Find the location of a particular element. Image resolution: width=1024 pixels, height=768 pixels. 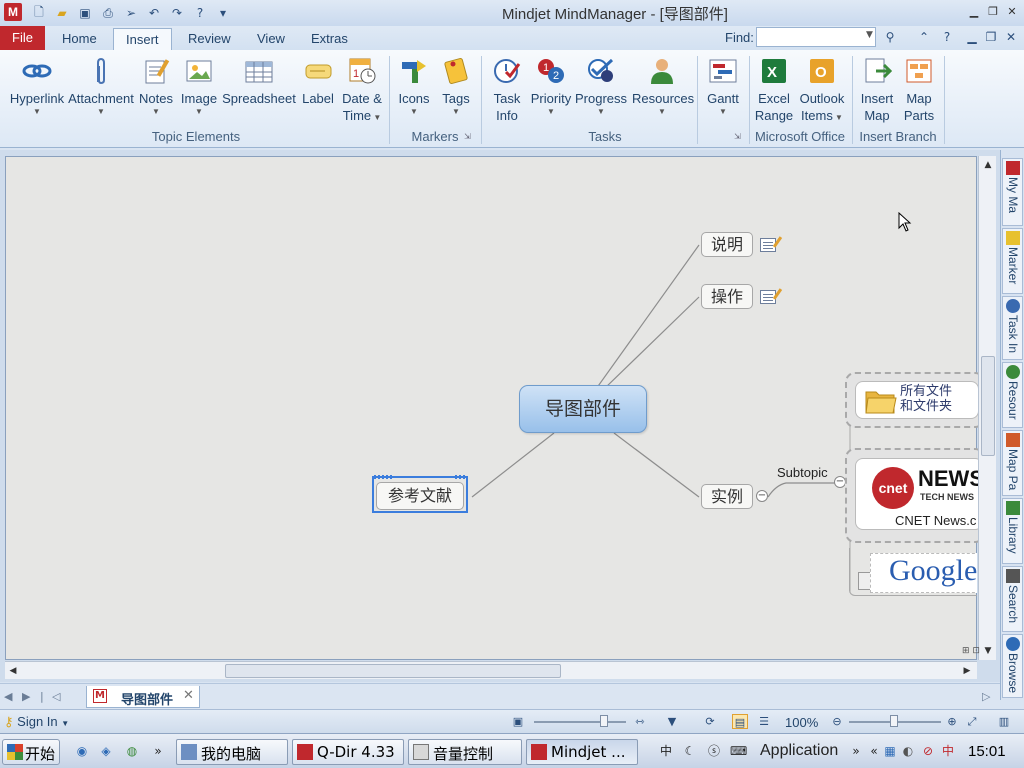

side-tab-library: Library is located at coordinates (1012, 531).